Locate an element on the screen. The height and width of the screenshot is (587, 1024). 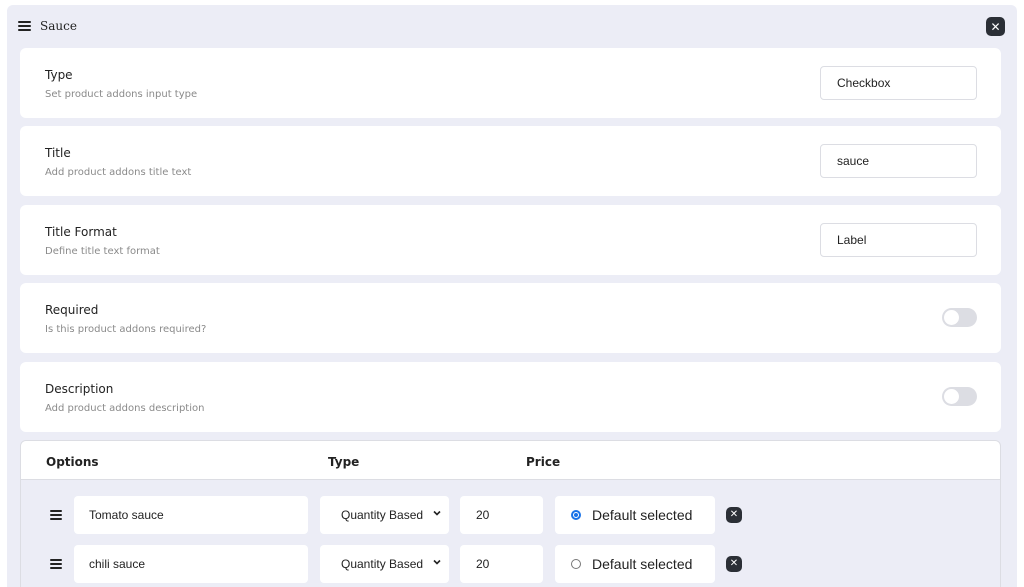
option-name-input: chili sauce is located at coordinates (191, 564).